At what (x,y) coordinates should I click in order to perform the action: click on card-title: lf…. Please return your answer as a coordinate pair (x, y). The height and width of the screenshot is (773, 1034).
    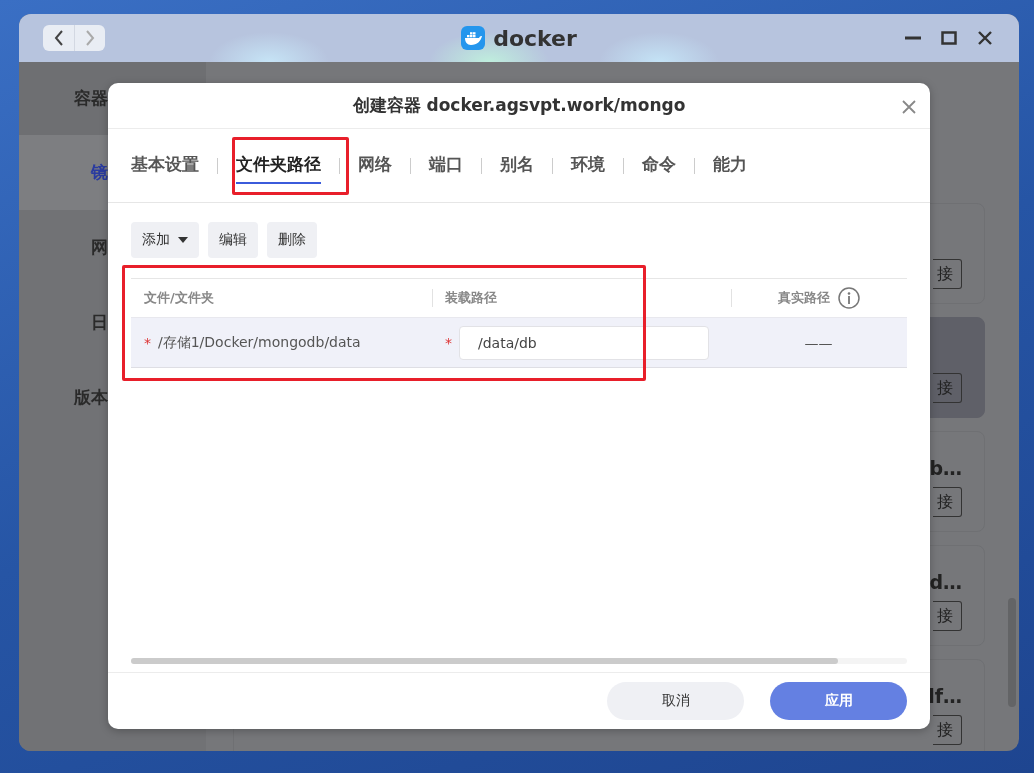
    Looking at the image, I should click on (945, 696).